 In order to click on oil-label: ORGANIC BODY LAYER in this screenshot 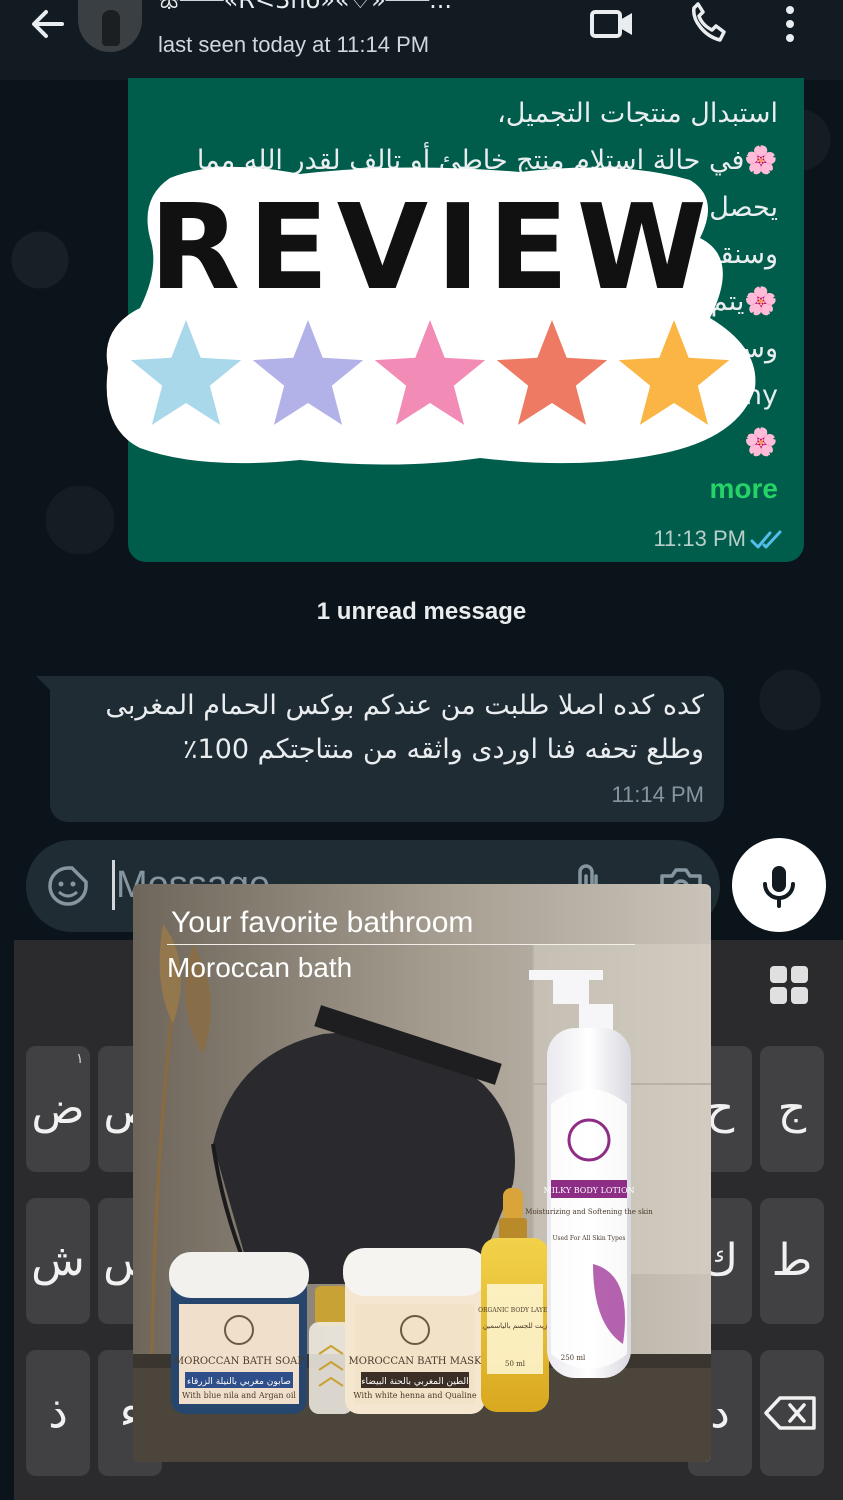, I will do `click(515, 1310)`.